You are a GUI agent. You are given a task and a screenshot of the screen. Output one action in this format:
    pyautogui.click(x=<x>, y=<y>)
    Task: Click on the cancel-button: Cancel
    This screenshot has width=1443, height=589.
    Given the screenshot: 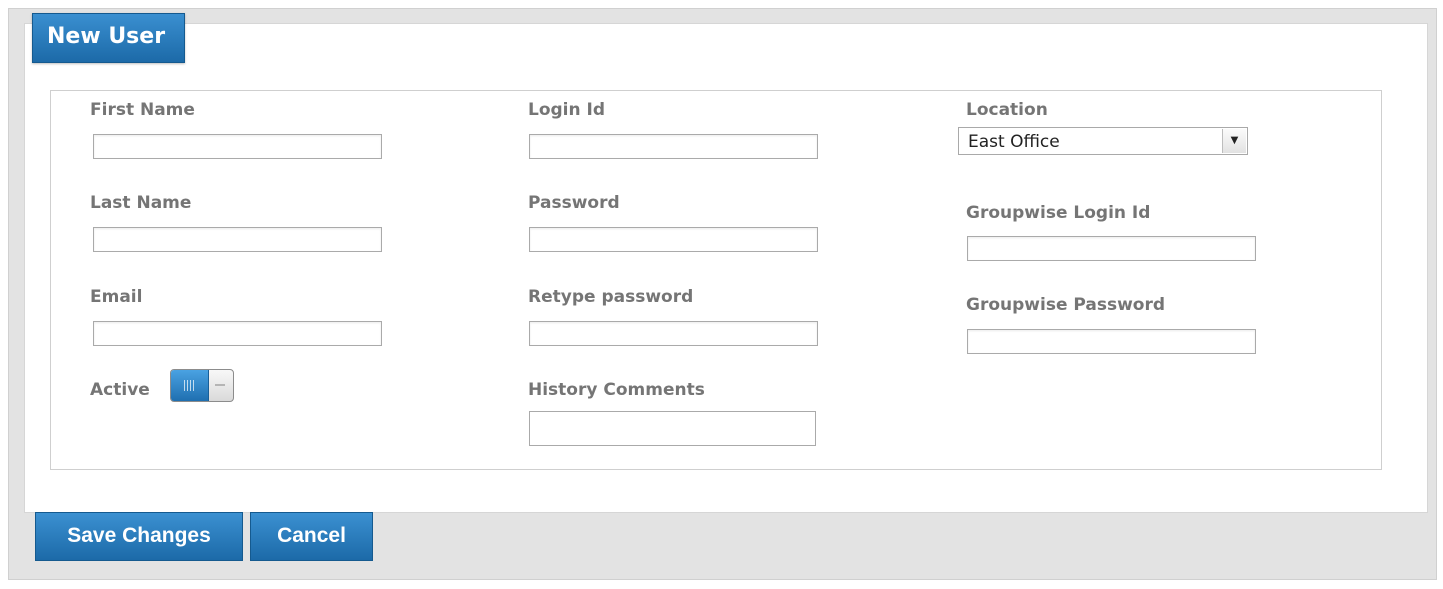 What is the action you would take?
    pyautogui.click(x=311, y=536)
    